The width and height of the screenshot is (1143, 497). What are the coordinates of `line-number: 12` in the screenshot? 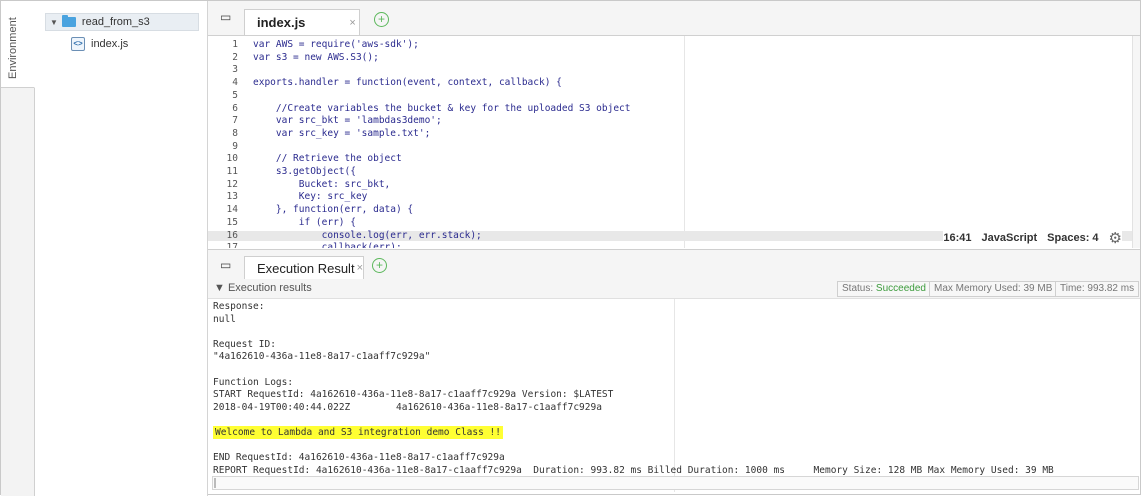 It's located at (232, 184).